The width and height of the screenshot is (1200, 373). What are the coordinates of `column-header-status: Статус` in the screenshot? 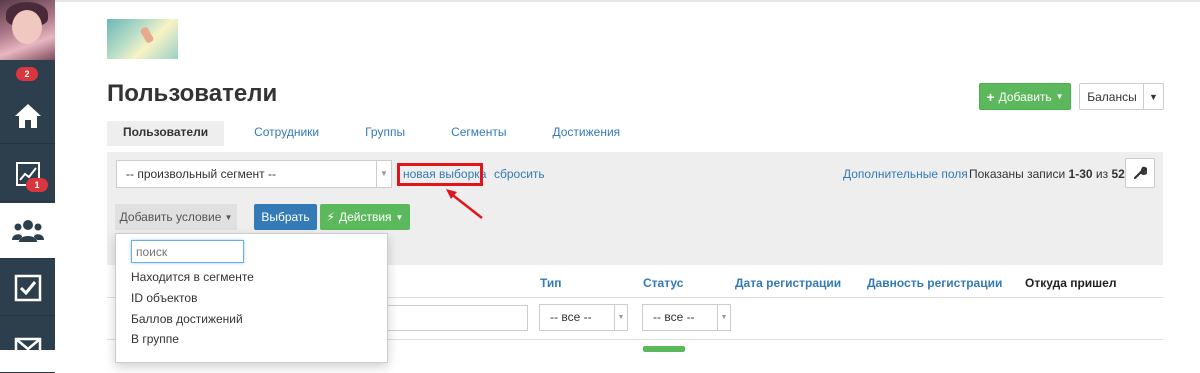 It's located at (663, 283).